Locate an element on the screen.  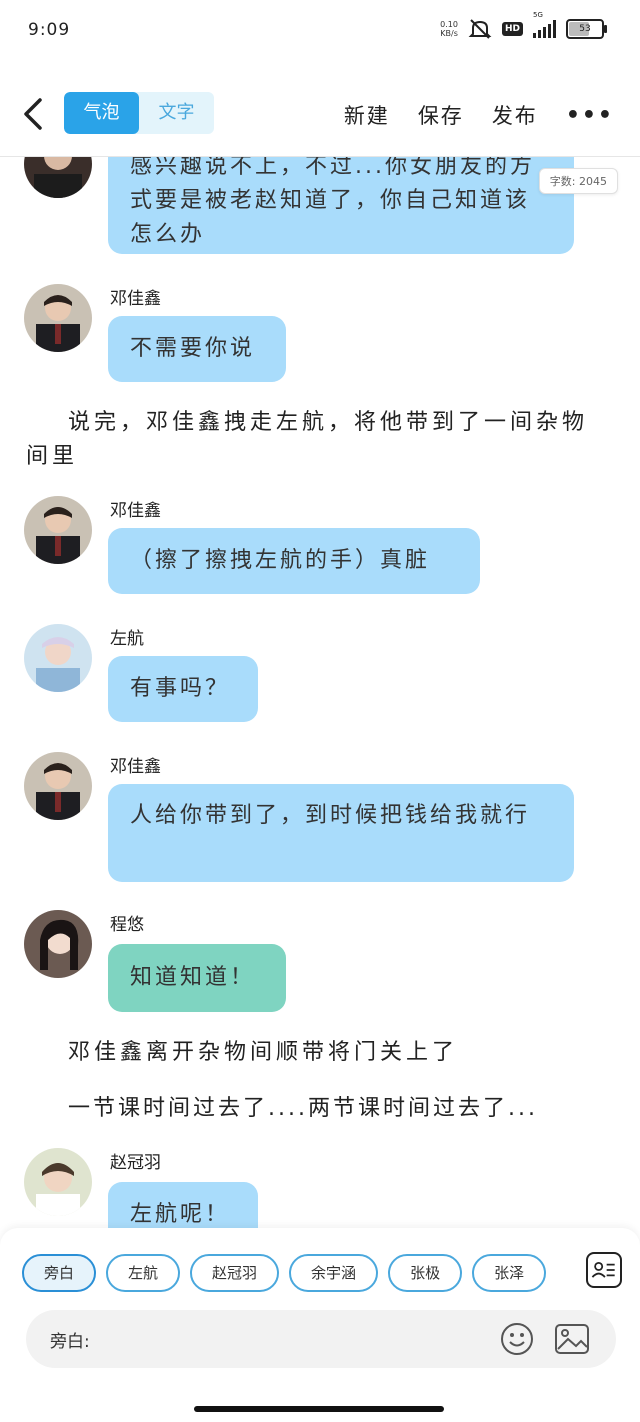
role-chip-narrator: 旁白 is located at coordinates (59, 1273).